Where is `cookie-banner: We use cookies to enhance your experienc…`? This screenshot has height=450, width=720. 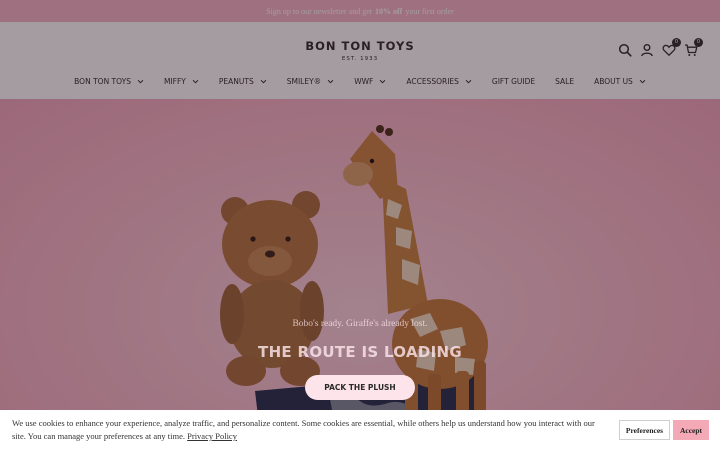
cookie-banner: We use cookies to enhance your experienc… is located at coordinates (360, 430).